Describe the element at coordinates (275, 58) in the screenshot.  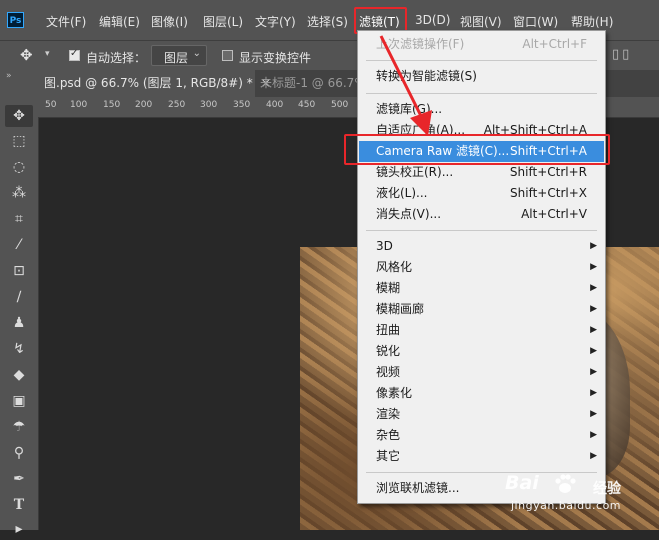
I see `show-transform-label: 显示变换控件` at that location.